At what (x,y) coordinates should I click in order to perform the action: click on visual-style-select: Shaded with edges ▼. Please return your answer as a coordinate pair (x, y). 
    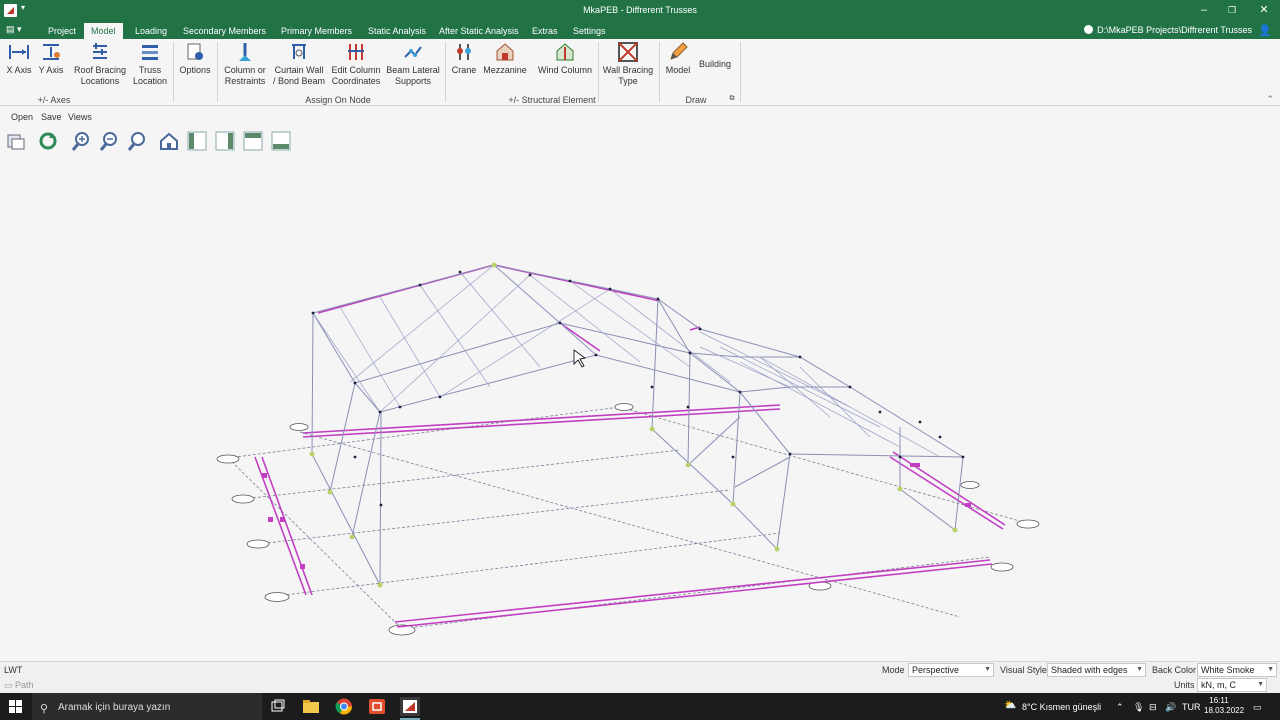
    Looking at the image, I should click on (1096, 670).